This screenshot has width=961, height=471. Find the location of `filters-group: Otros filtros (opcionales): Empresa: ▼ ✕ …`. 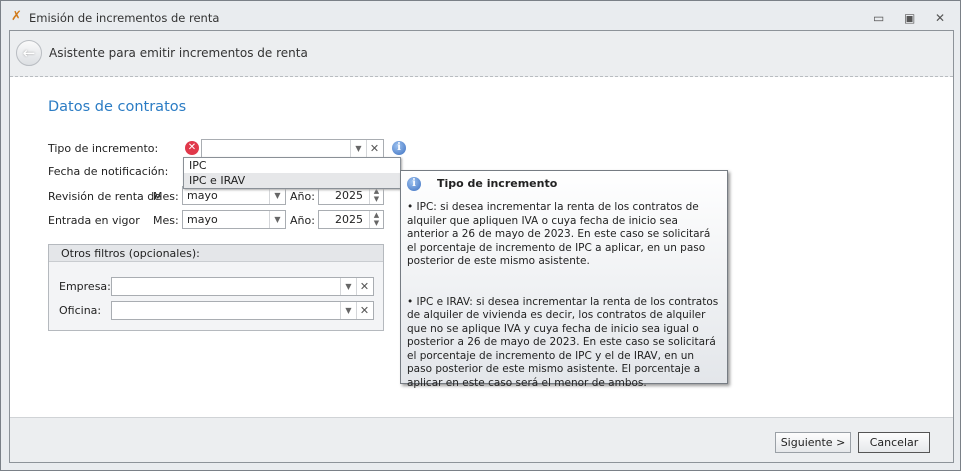

filters-group: Otros filtros (opcionales): Empresa: ▼ ✕ … is located at coordinates (216, 287).